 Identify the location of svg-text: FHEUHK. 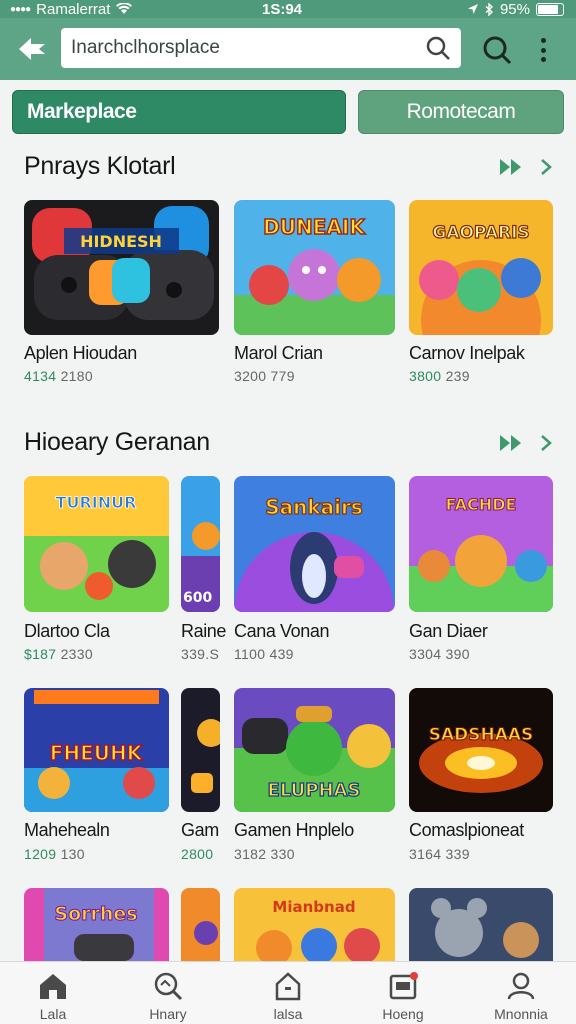
(97, 753).